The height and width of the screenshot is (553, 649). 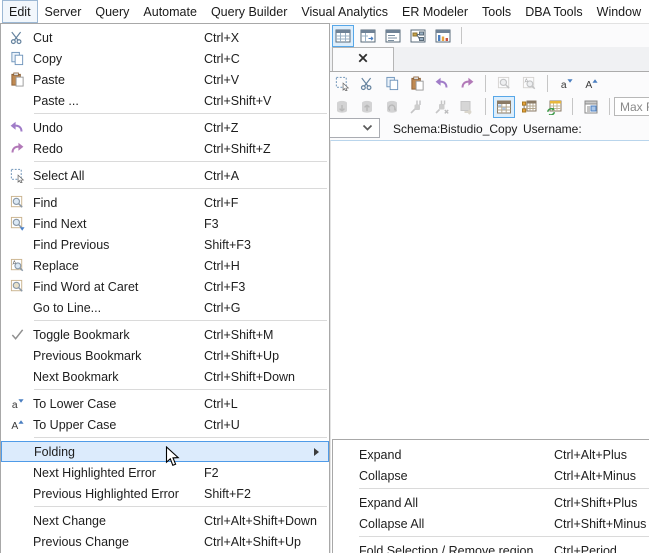 What do you see at coordinates (48, 127) in the screenshot?
I see `menu-item-label: Undo` at bounding box center [48, 127].